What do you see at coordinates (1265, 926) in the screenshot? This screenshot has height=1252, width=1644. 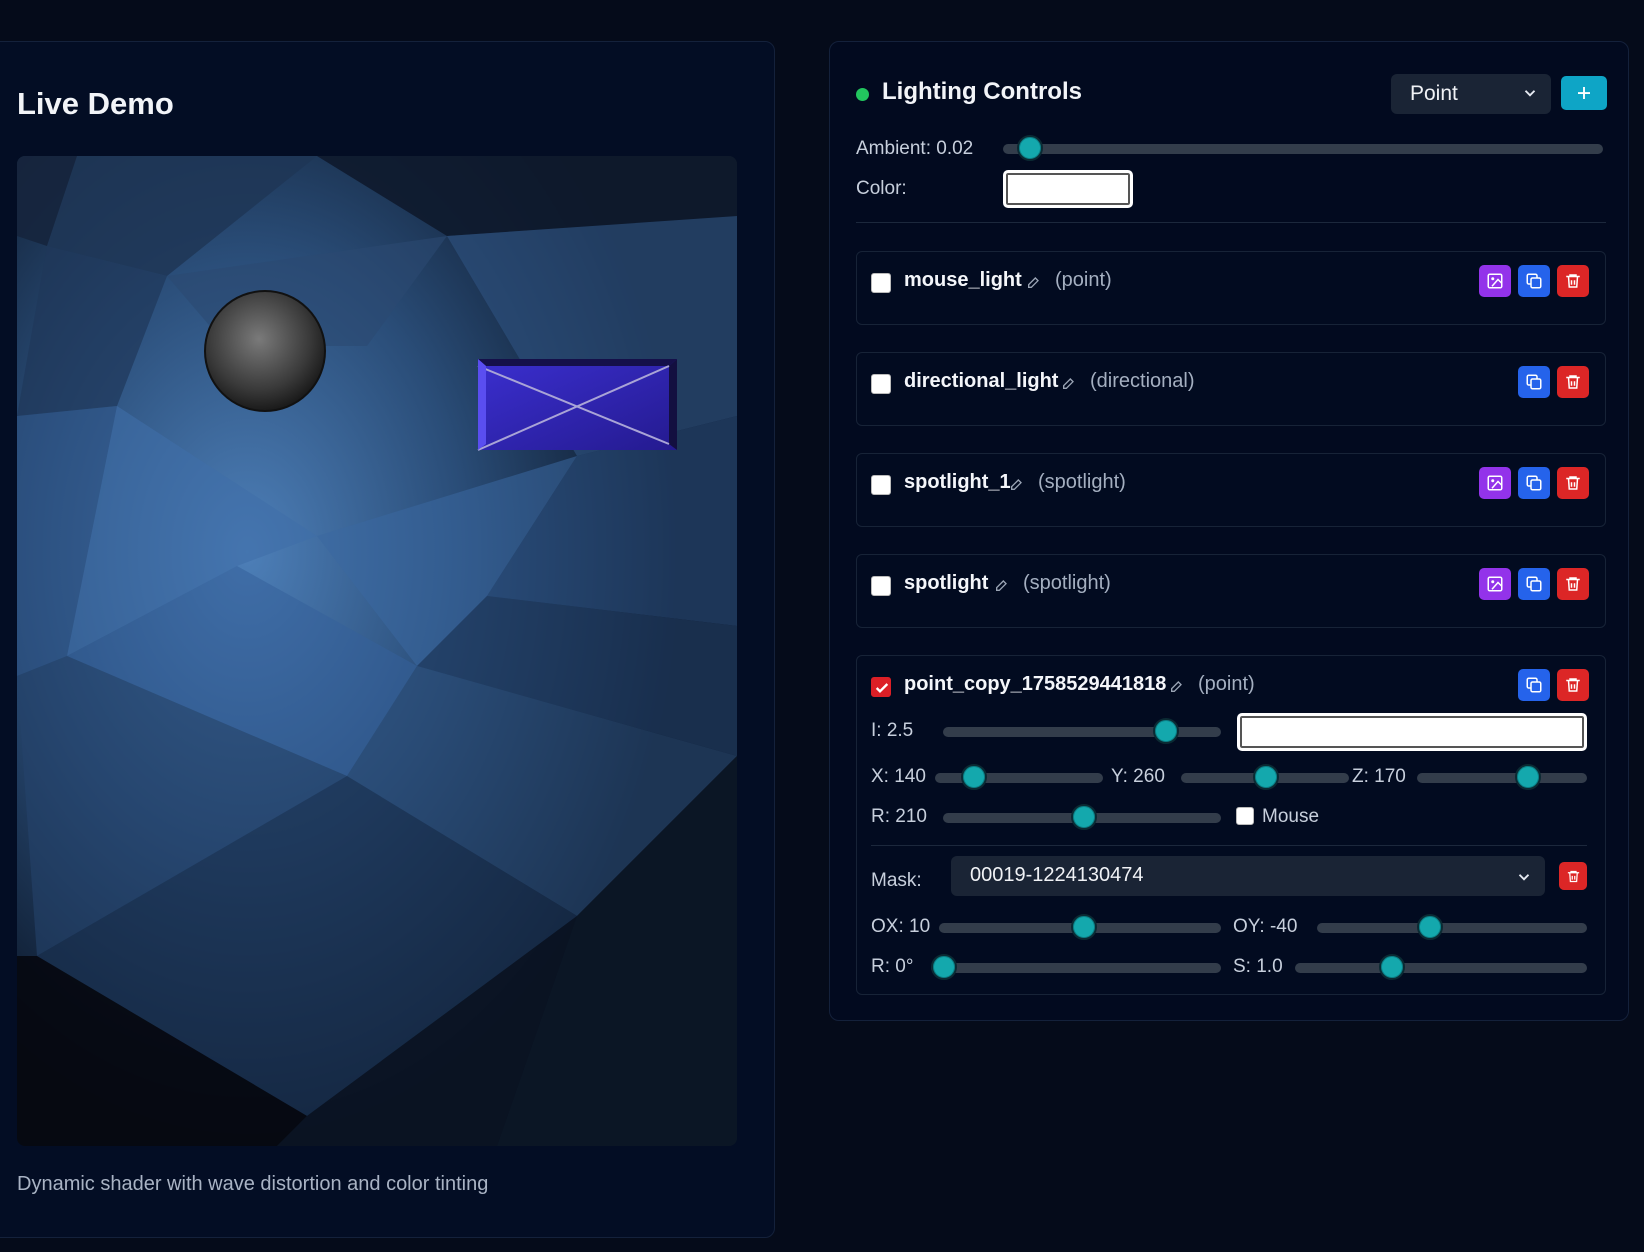 I see `offset-y-label: OY: -40` at bounding box center [1265, 926].